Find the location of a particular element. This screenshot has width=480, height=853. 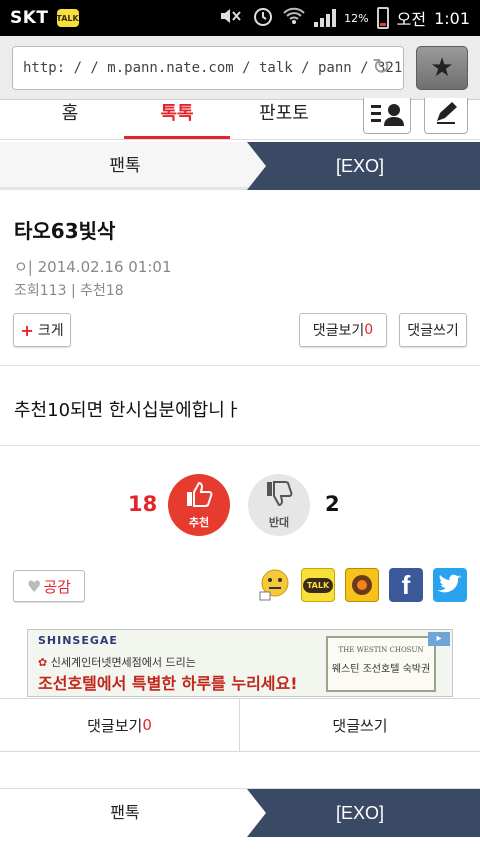

plus-icon: + is located at coordinates (27, 330).